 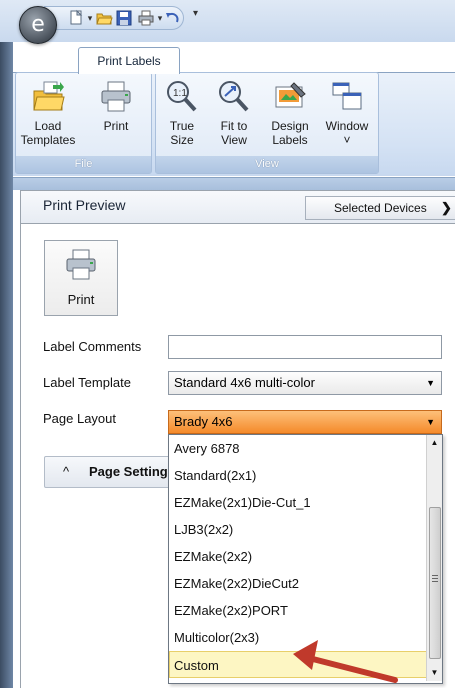 What do you see at coordinates (298, 475) in the screenshot?
I see `list-item: Standard(2x1)` at bounding box center [298, 475].